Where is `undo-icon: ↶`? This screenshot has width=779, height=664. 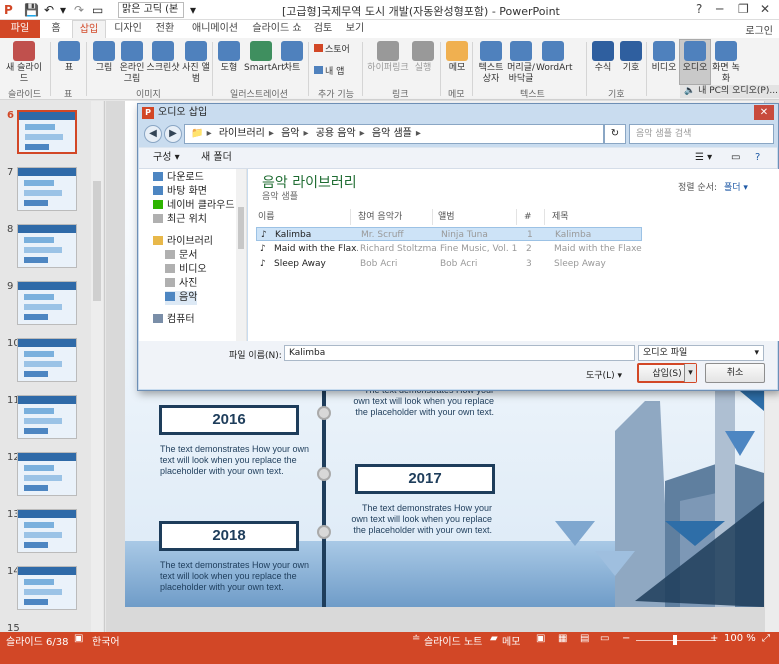
undo-icon: ↶ is located at coordinates (49, 10).